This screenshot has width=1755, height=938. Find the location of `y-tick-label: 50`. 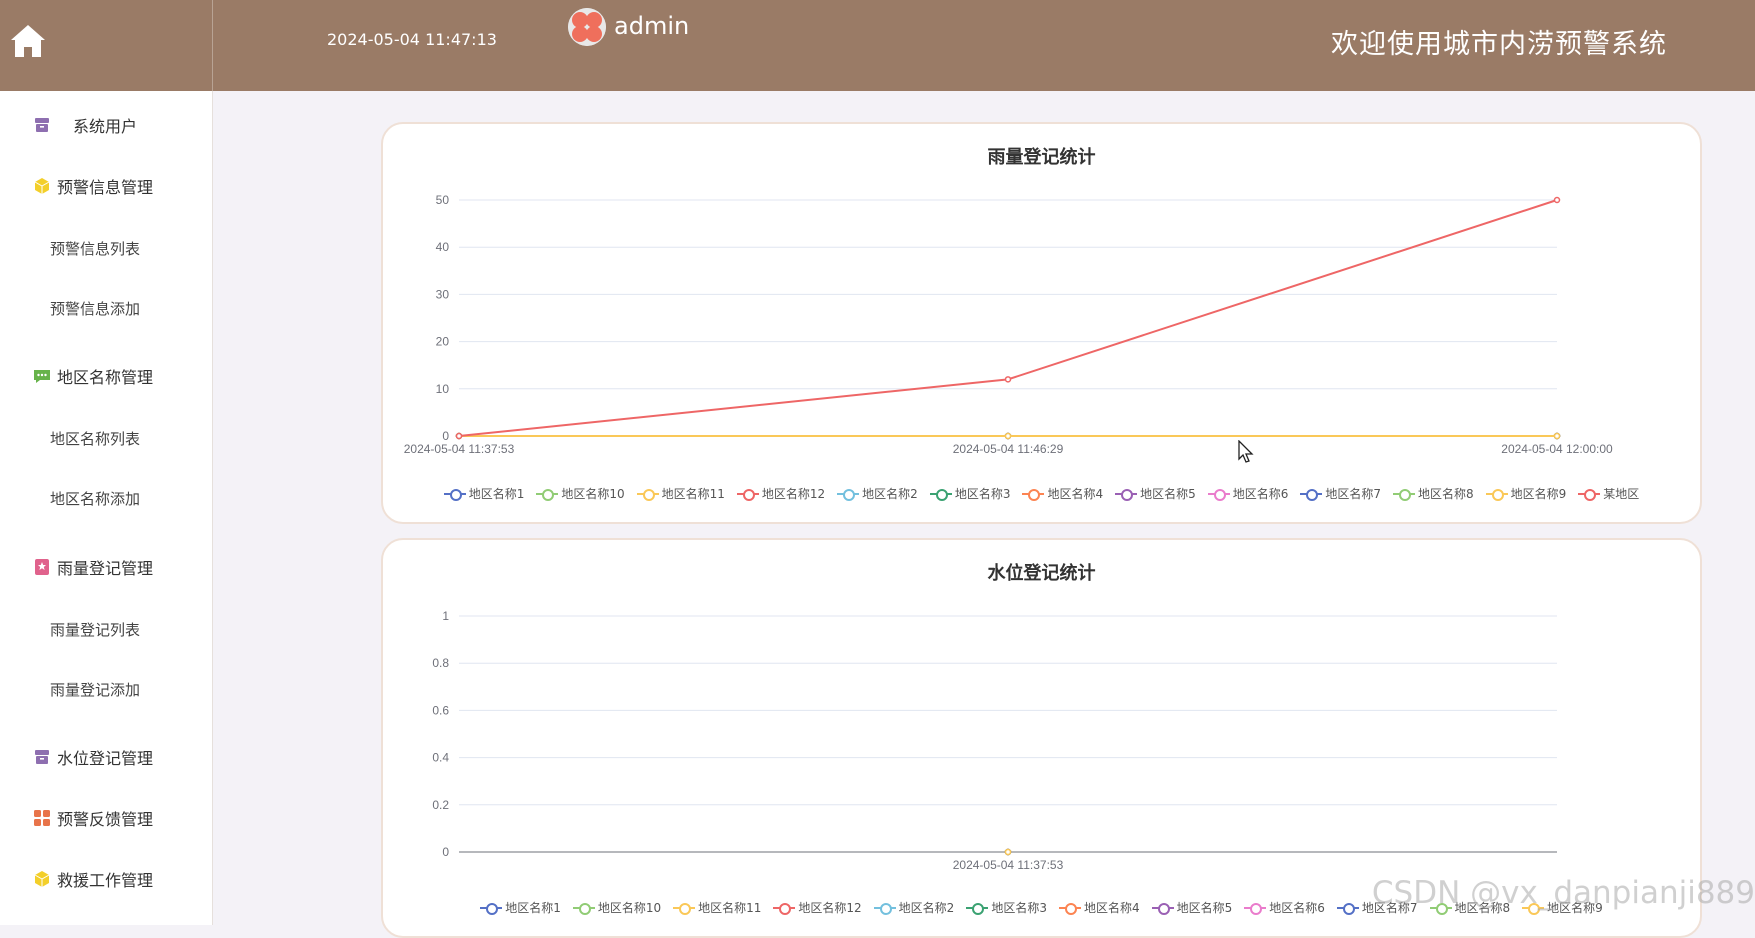

y-tick-label: 50 is located at coordinates (443, 200).